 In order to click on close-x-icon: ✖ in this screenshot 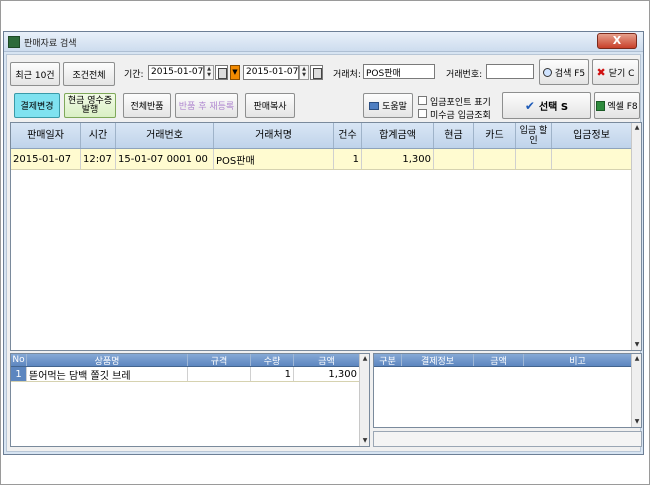, I will do `click(601, 72)`.